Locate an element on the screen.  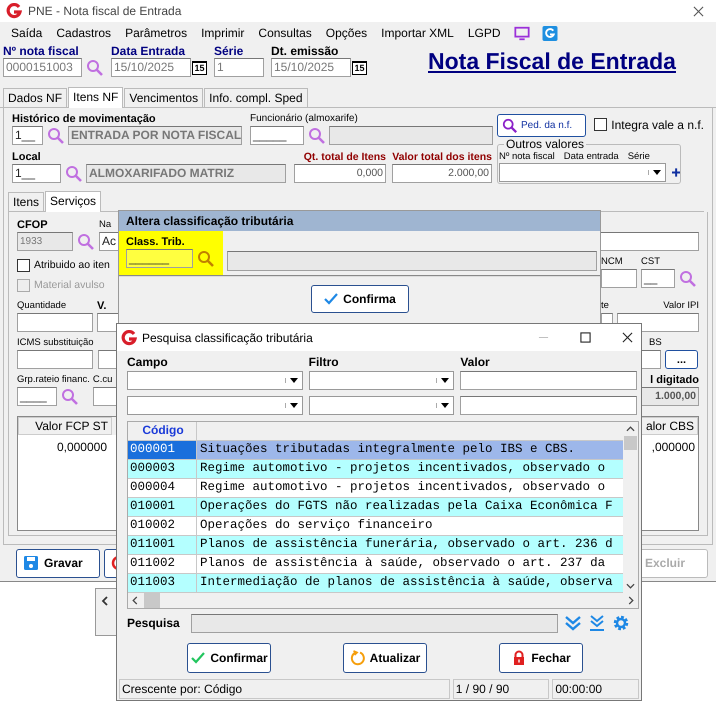
refresh-icon is located at coordinates (358, 658).